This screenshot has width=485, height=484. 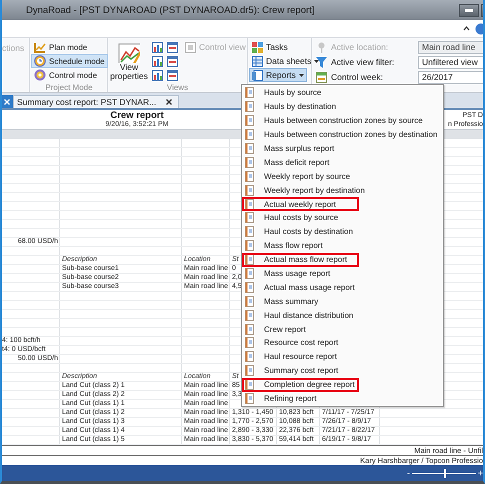 I want to click on menu-item: Mass summary, so click(x=342, y=301).